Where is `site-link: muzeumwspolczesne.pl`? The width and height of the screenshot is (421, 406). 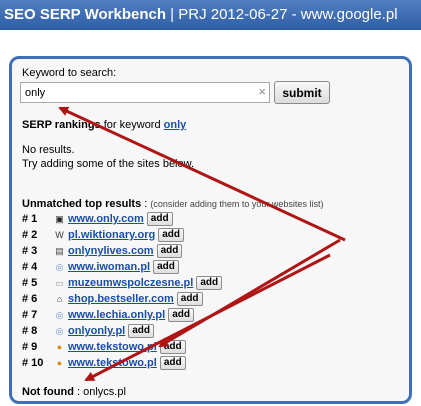 site-link: muzeumwspolczesne.pl is located at coordinates (130, 283).